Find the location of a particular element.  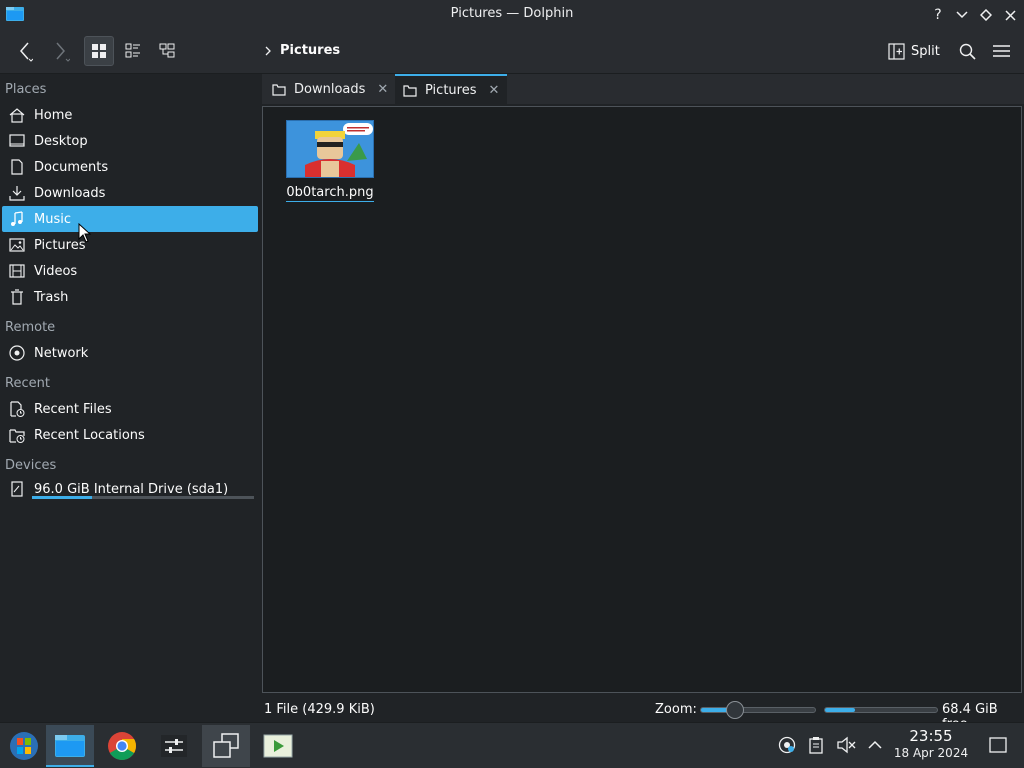

trash-icon is located at coordinates (17, 297).